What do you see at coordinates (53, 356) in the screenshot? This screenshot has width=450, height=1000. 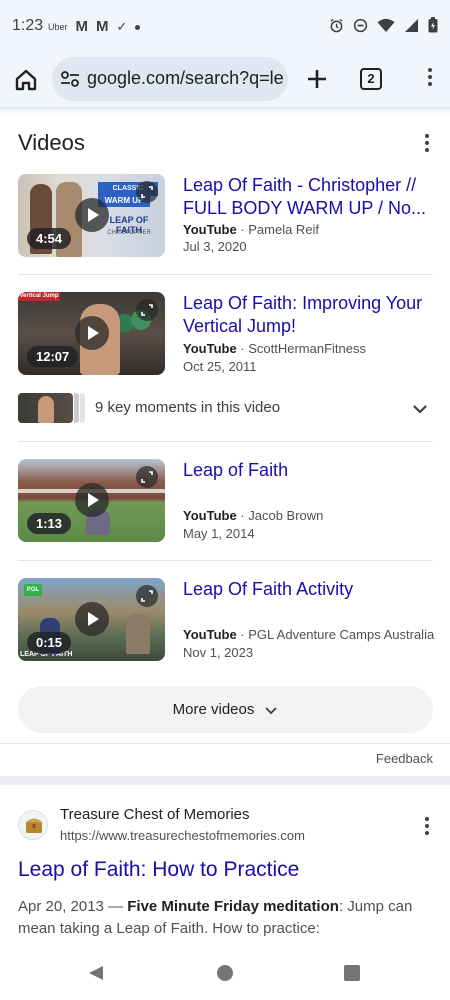 I see `video-duration: 12:07` at bounding box center [53, 356].